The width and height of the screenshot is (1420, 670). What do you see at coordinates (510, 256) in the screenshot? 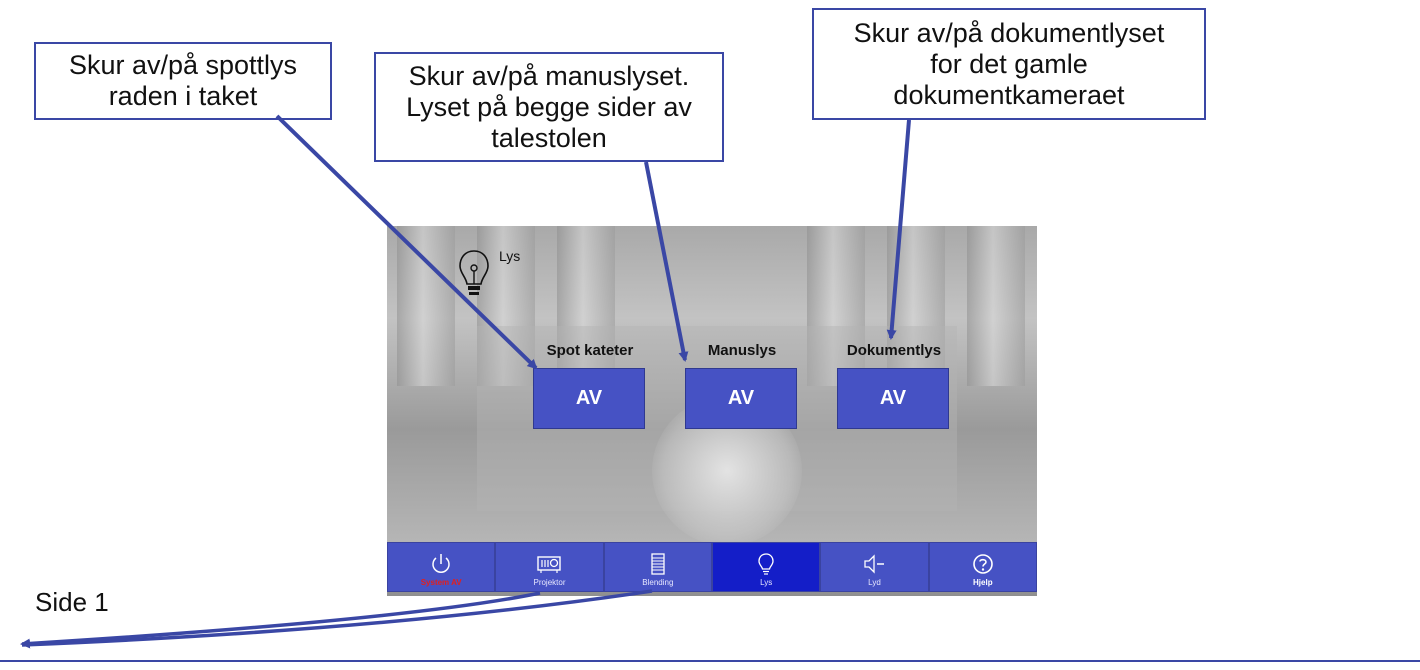
I see `page-title: Lys` at bounding box center [510, 256].